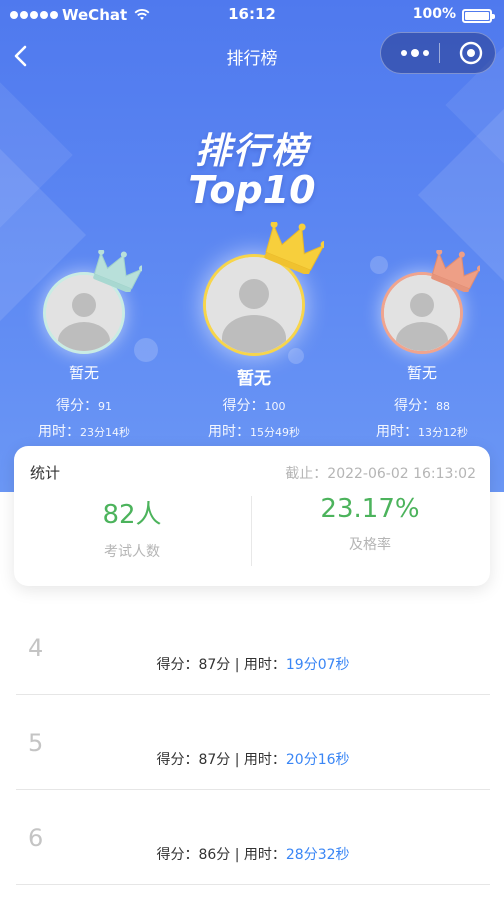 The width and height of the screenshot is (504, 900). What do you see at coordinates (422, 340) in the screenshot?
I see `podium-rank-3: 暂无 得分：88 用时：13分12秒` at bounding box center [422, 340].